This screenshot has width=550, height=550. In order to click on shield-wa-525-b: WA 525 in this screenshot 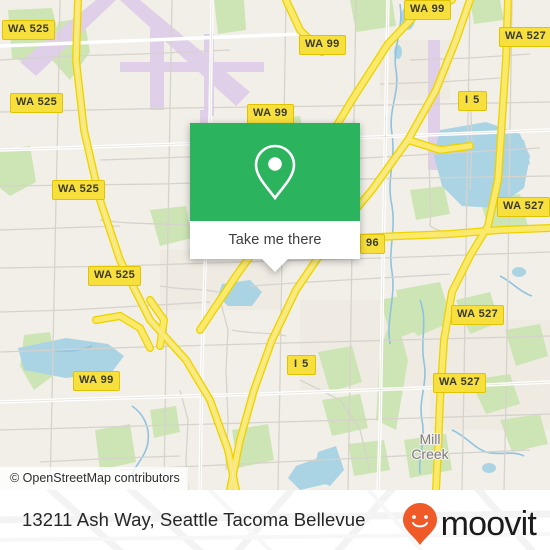, I will do `click(37, 103)`.